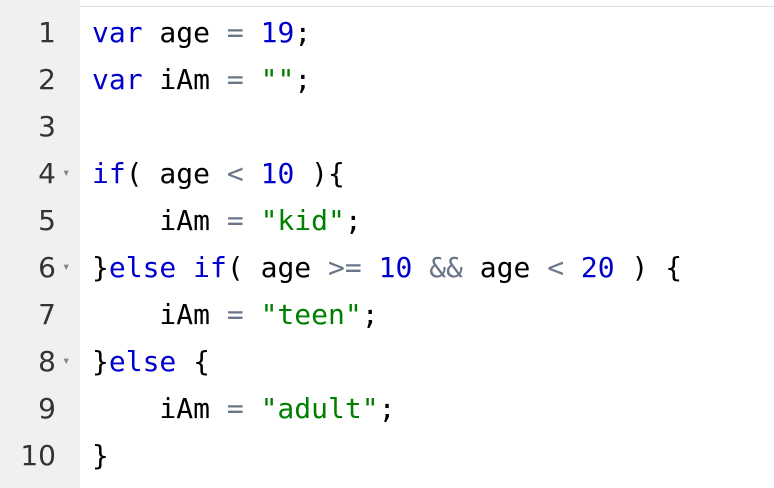 This screenshot has height=488, width=774. I want to click on code-line: 4 ▾ if( age < 10 ){, so click(387, 173).